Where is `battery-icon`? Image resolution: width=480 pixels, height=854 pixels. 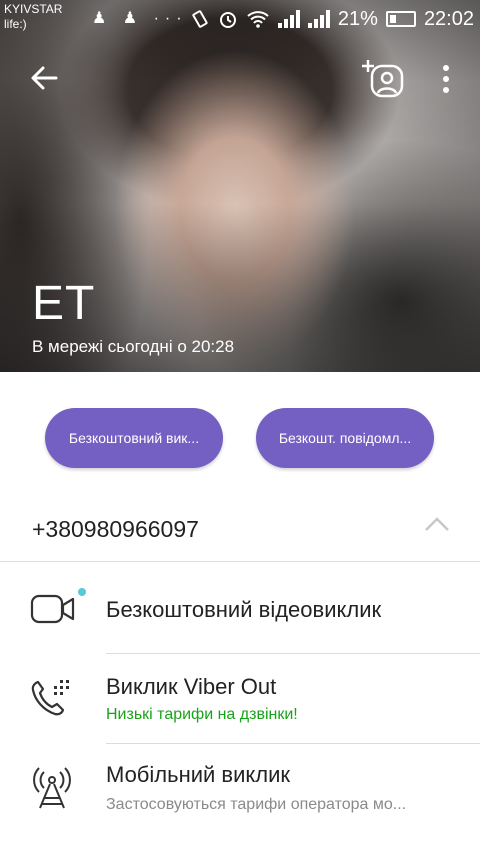 battery-icon is located at coordinates (400, 19).